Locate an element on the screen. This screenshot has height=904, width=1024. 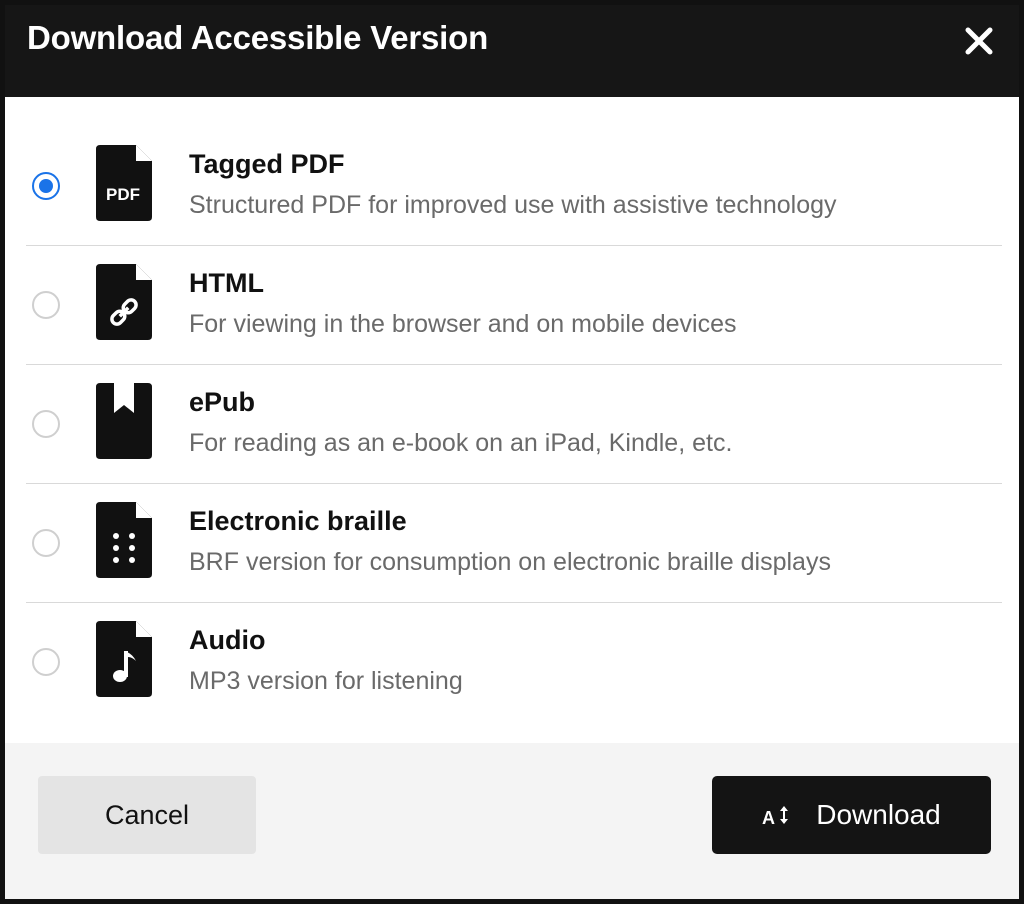
download-label: Download is located at coordinates (878, 814).